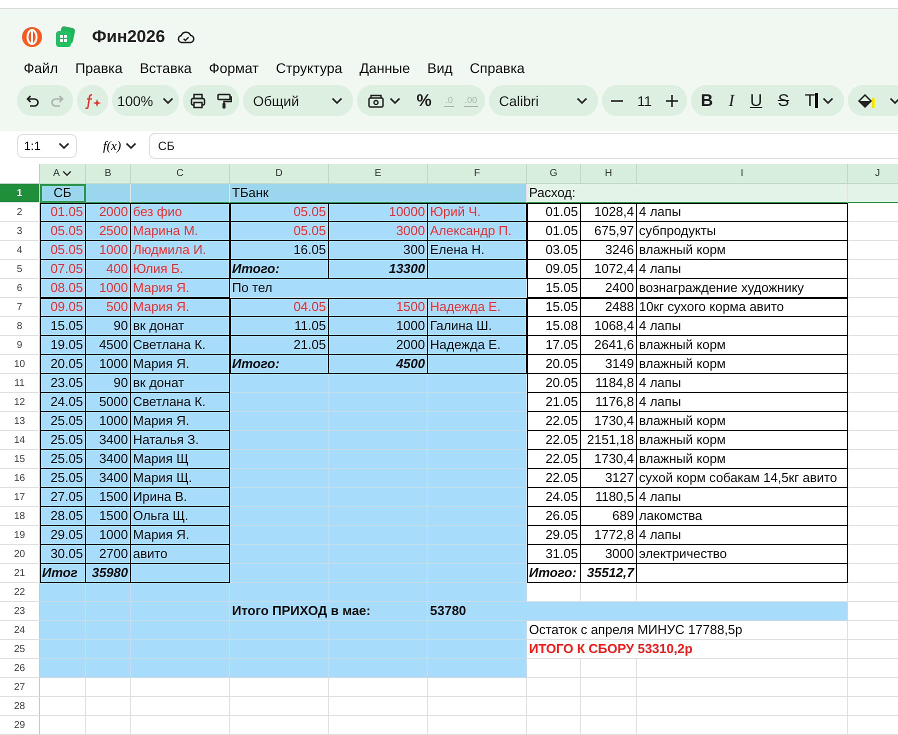 This screenshot has width=898, height=735. I want to click on cell-text: 1180,5, so click(614, 497).